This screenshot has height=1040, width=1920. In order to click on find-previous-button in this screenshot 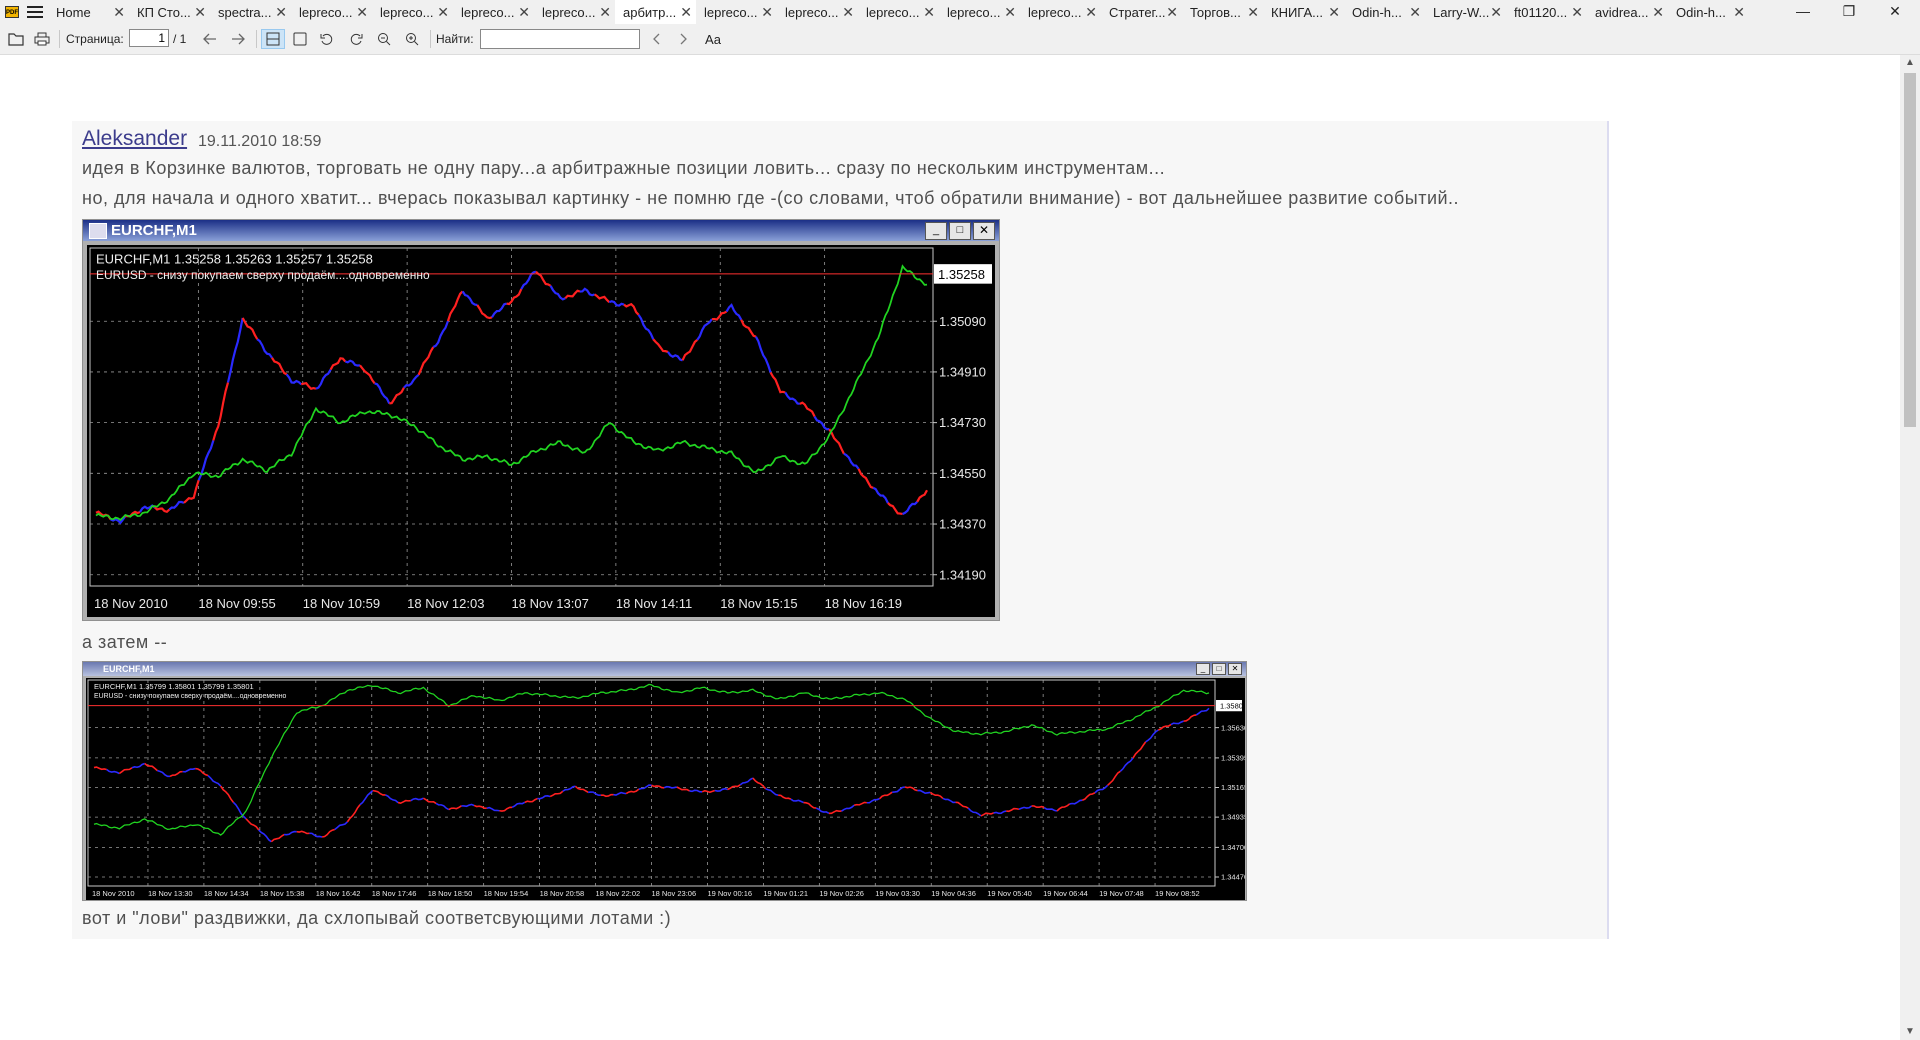, I will do `click(657, 39)`.